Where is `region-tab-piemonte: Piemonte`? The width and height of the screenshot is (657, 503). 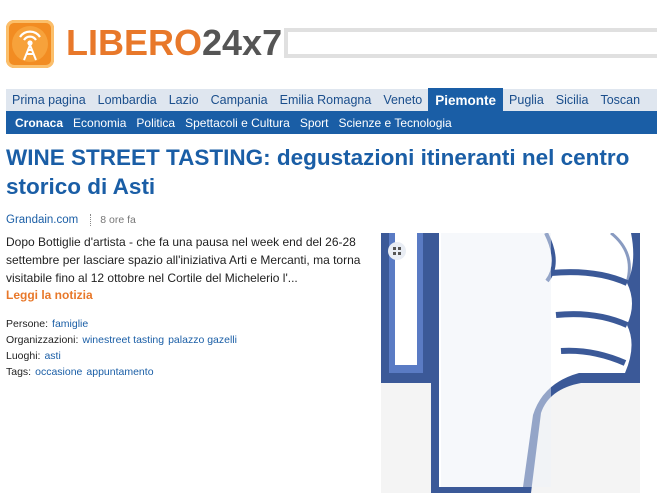
region-tab-piemonte: Piemonte is located at coordinates (466, 100).